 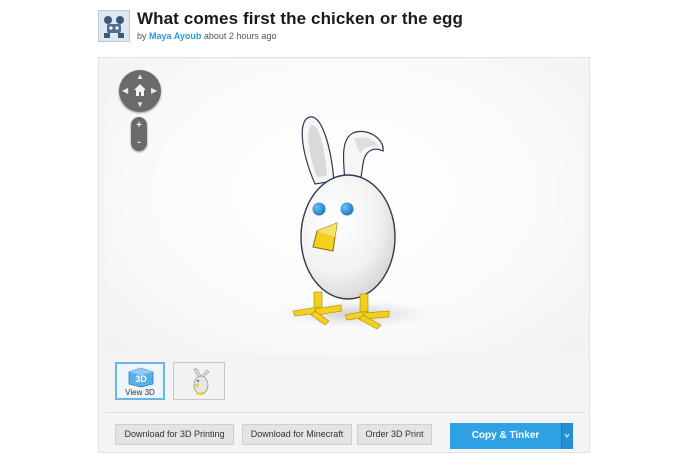 I want to click on view-3d-label: View 3D, so click(x=140, y=392).